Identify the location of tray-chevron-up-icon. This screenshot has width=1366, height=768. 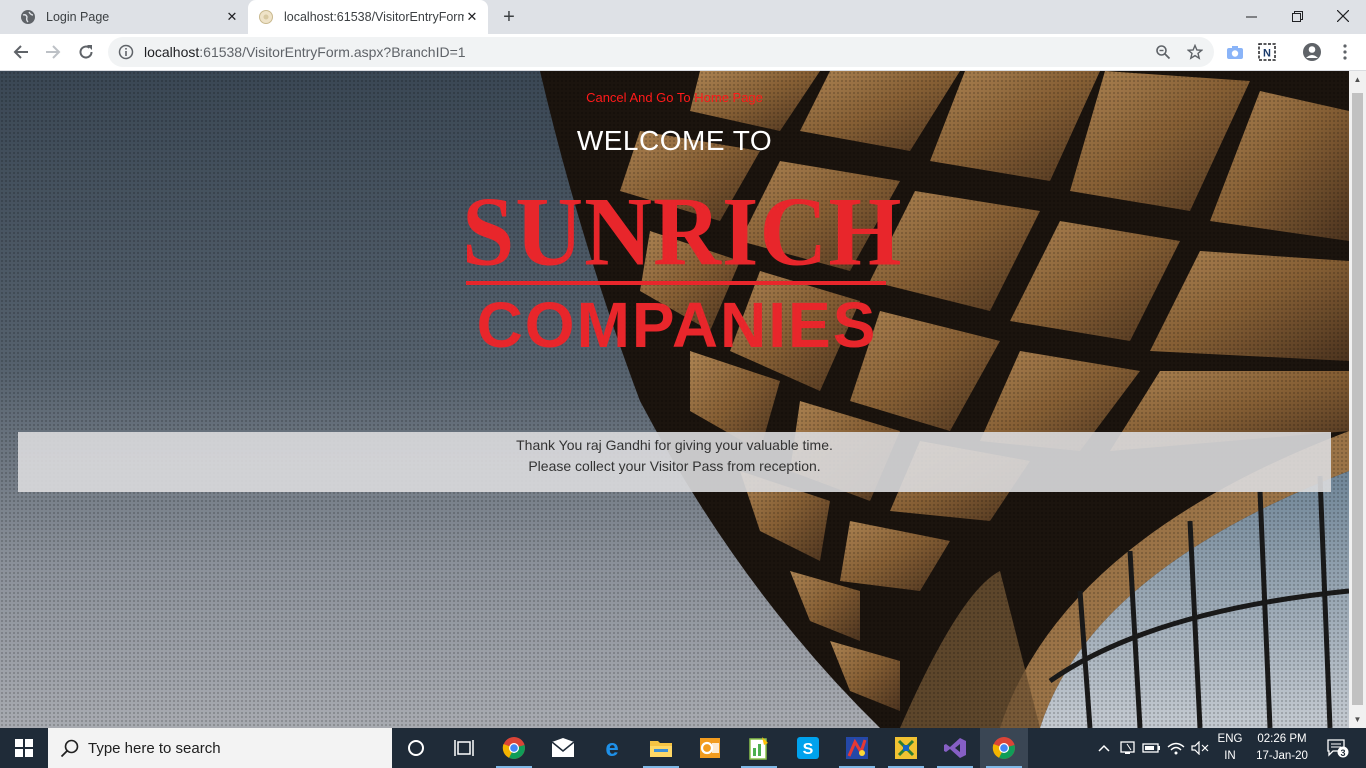
(1104, 748).